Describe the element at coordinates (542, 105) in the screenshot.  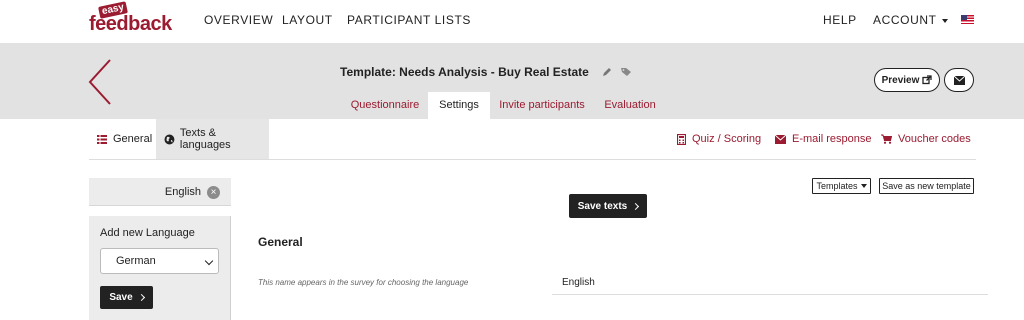
I see `tab-invite-participants: Invite participants` at that location.